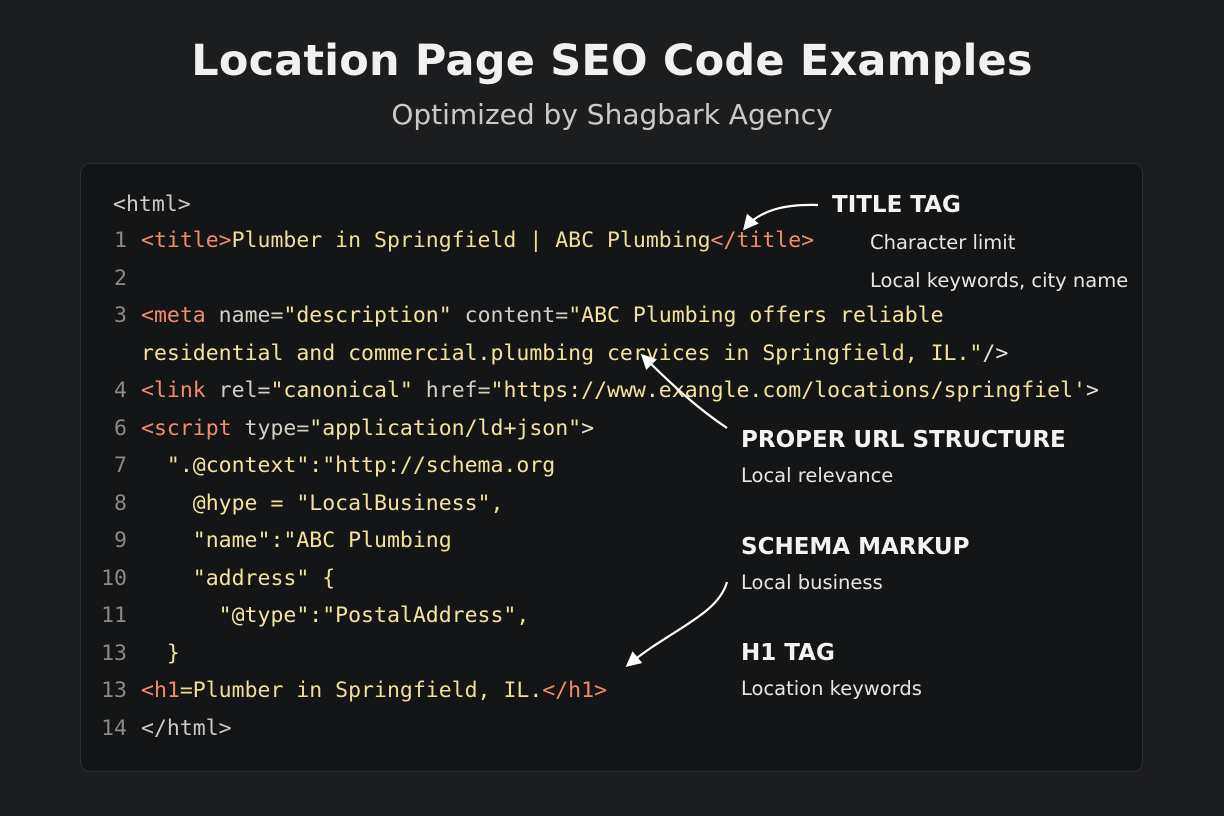 Image resolution: width=1224 pixels, height=816 pixels. Describe the element at coordinates (114, 578) in the screenshot. I see `line-number: 10` at that location.